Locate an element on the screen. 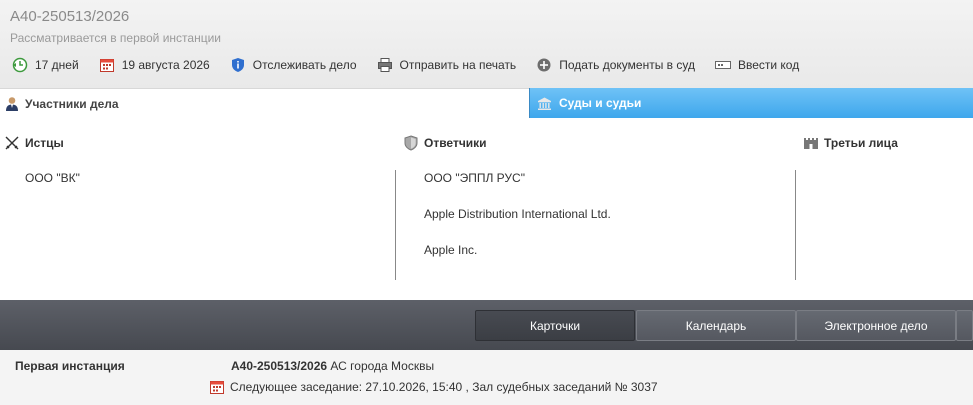  instance-label: Первая инстанция is located at coordinates (70, 366).